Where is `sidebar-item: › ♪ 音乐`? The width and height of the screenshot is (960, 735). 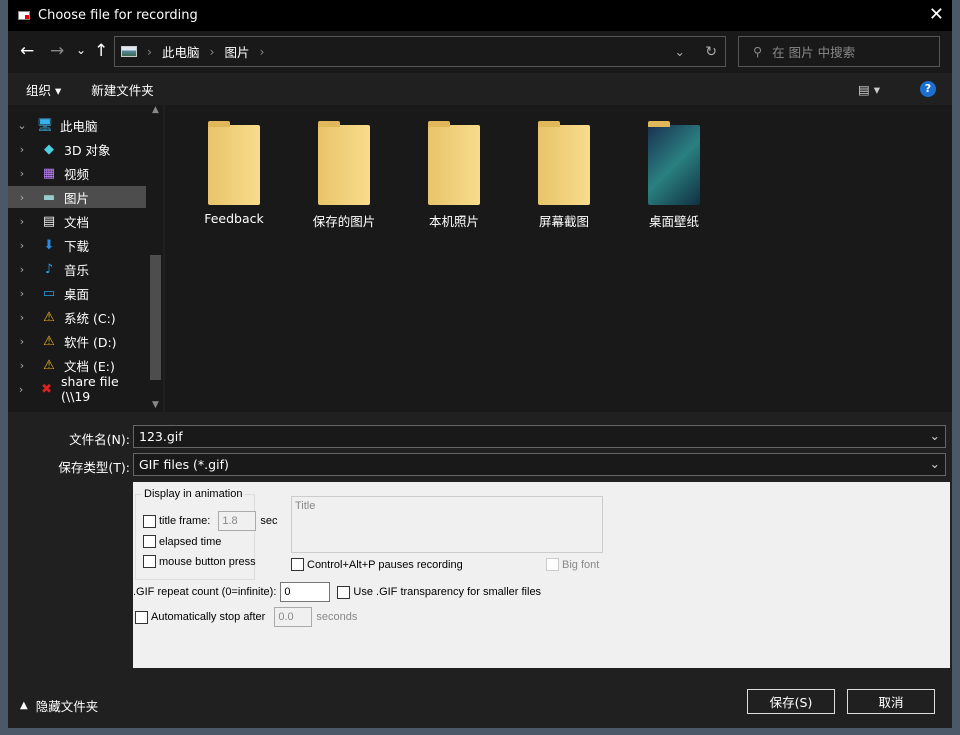 sidebar-item: › ♪ 音乐 is located at coordinates (77, 269).